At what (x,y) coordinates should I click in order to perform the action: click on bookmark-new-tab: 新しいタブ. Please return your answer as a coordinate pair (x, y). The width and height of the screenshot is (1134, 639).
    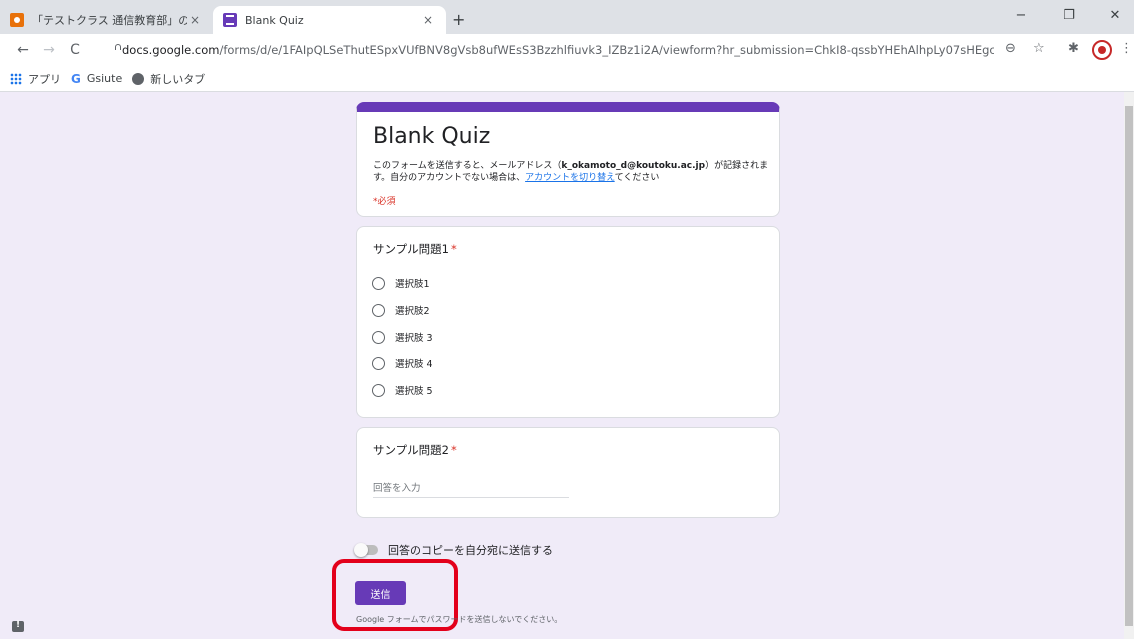
    Looking at the image, I should click on (168, 79).